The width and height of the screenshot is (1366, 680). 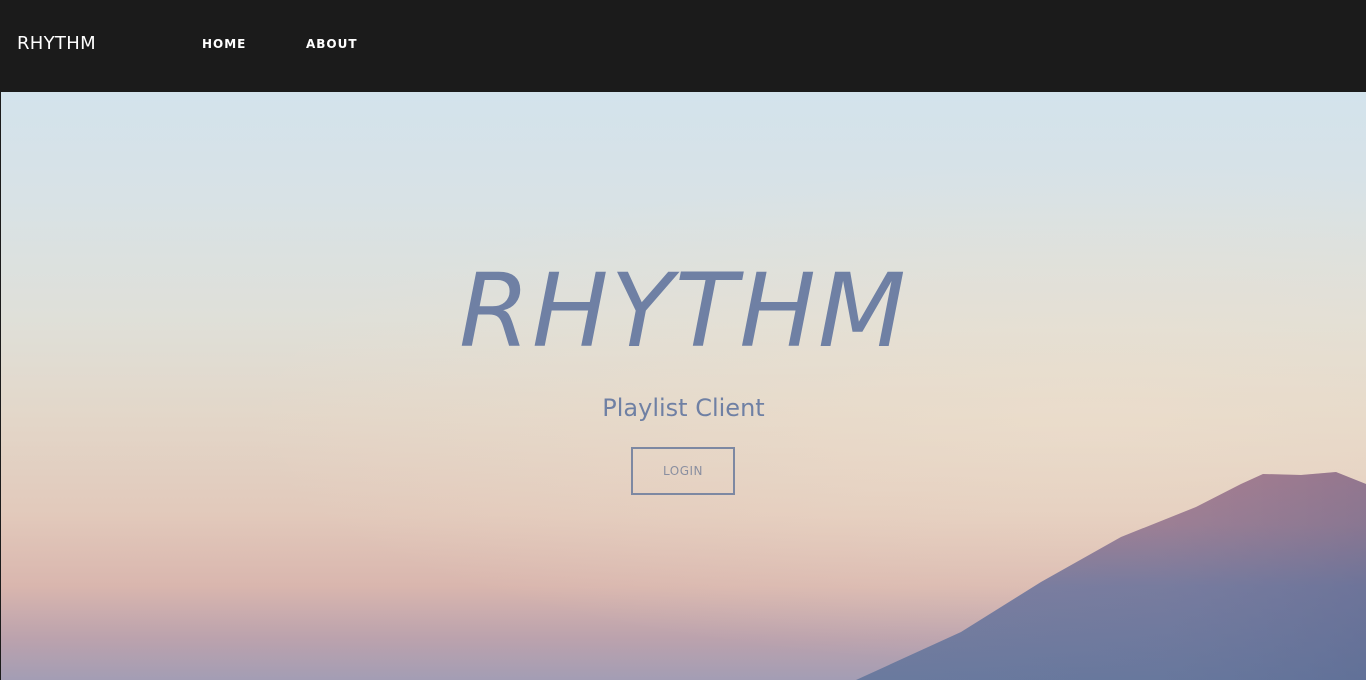 What do you see at coordinates (683, 311) in the screenshot?
I see `hero-title: RHYTHM` at bounding box center [683, 311].